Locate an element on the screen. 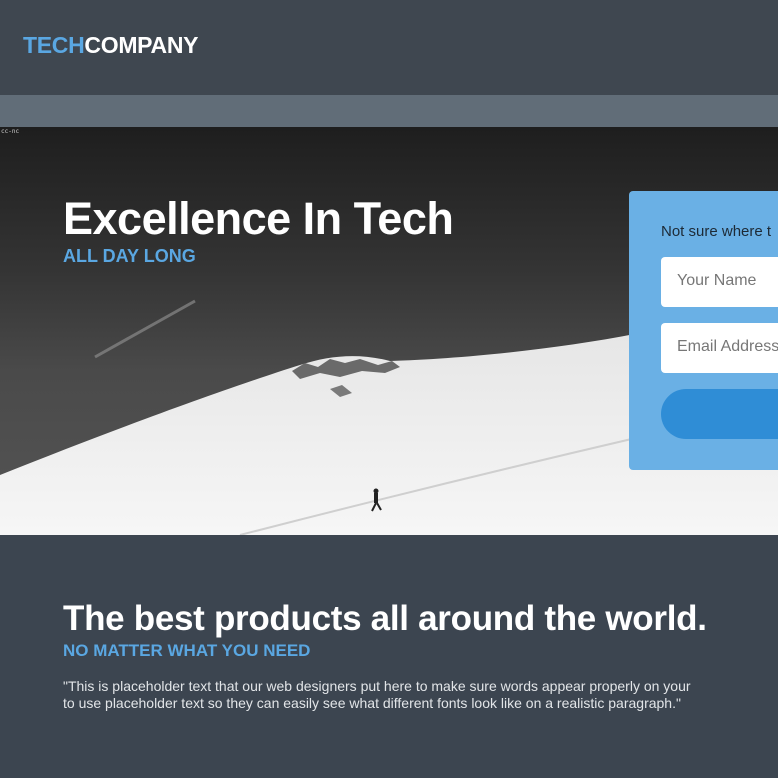 This screenshot has width=778, height=778. section-subtitle: NO MATTER WHAT YOU NEED is located at coordinates (187, 650).